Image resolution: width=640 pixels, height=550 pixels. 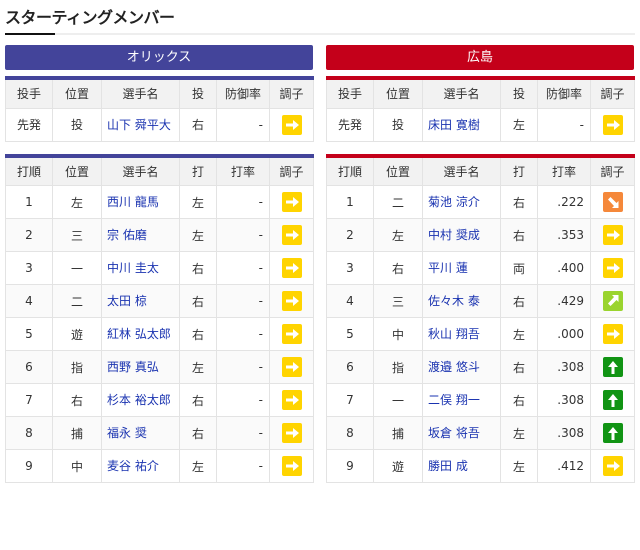 I want to click on batter-row: 3 右平川 蓮両 .400, so click(x=480, y=268).